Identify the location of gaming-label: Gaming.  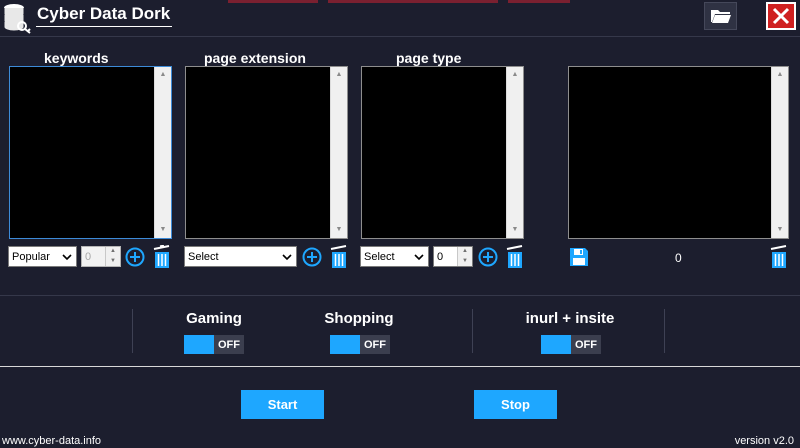
(214, 318).